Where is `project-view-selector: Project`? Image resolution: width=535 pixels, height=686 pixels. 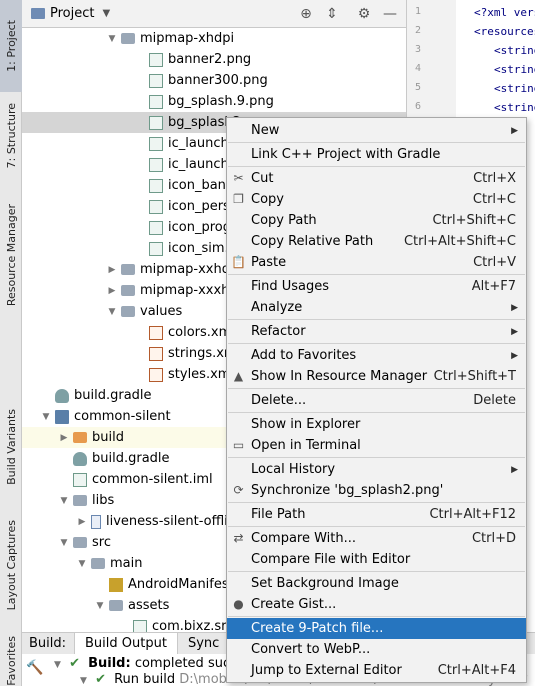 project-view-selector: Project is located at coordinates (72, 13).